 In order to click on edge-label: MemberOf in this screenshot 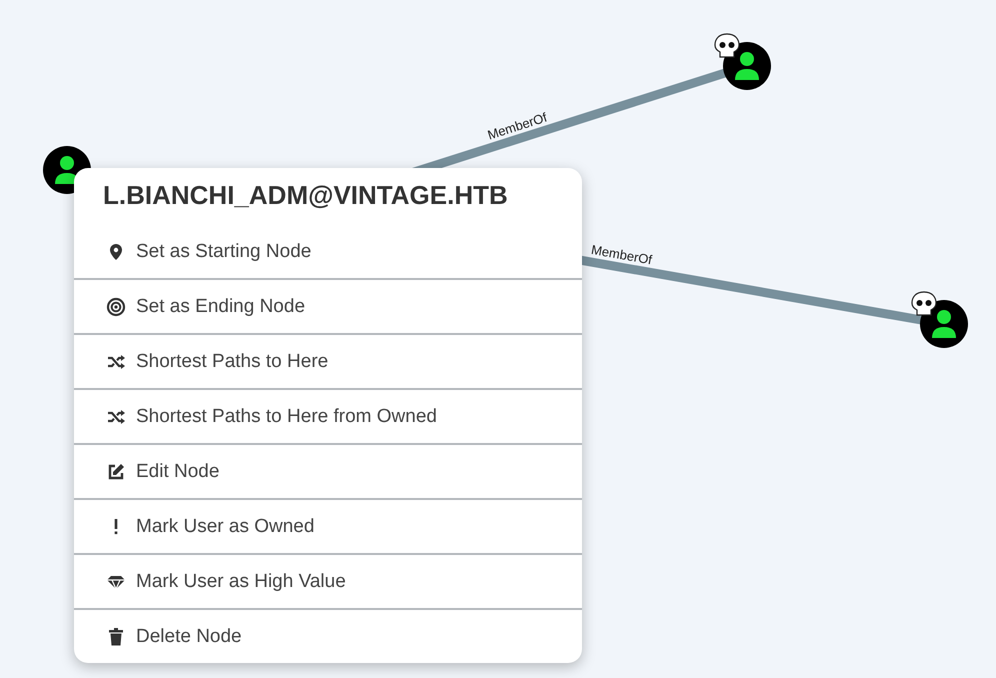, I will do `click(622, 255)`.